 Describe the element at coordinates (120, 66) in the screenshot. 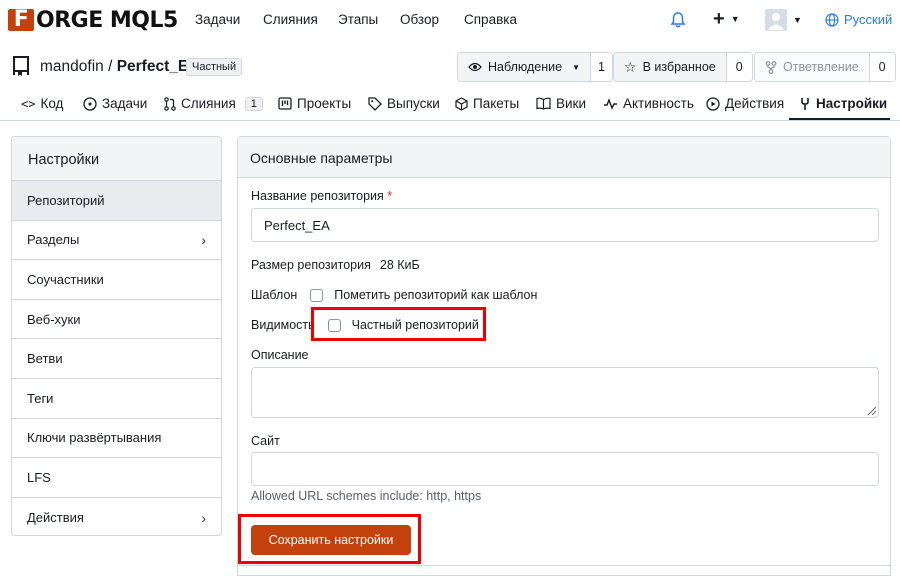

I see `repo-title: mandofin / Perfect_EA` at that location.